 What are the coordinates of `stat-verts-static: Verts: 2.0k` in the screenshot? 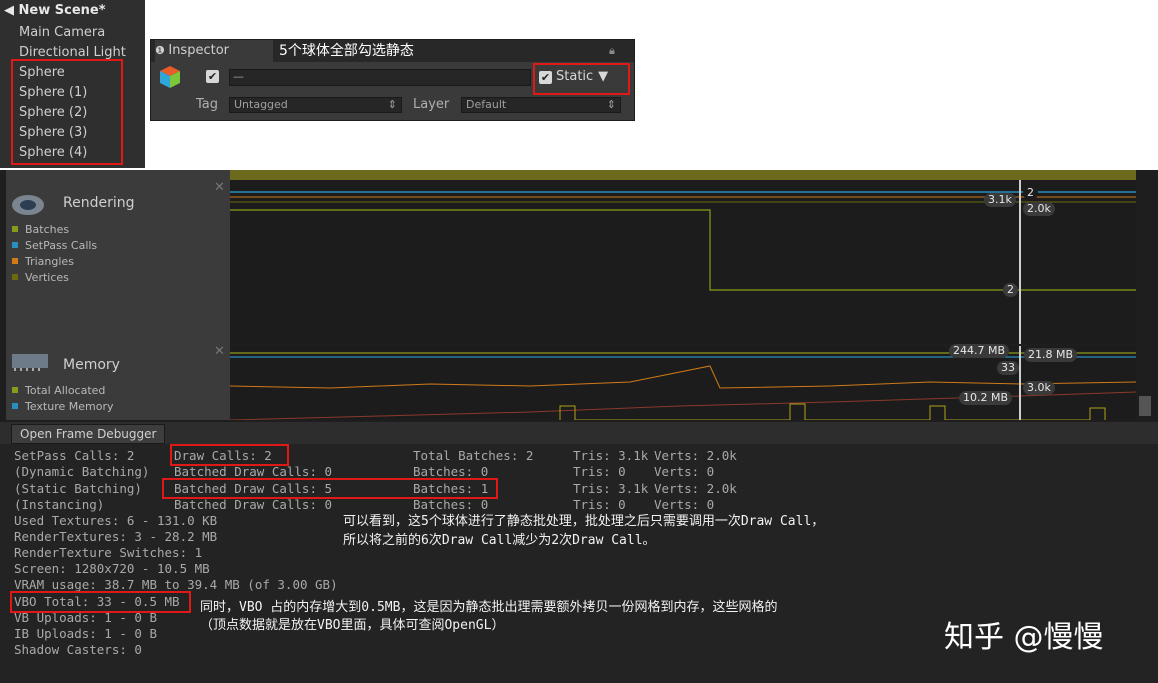 It's located at (695, 488).